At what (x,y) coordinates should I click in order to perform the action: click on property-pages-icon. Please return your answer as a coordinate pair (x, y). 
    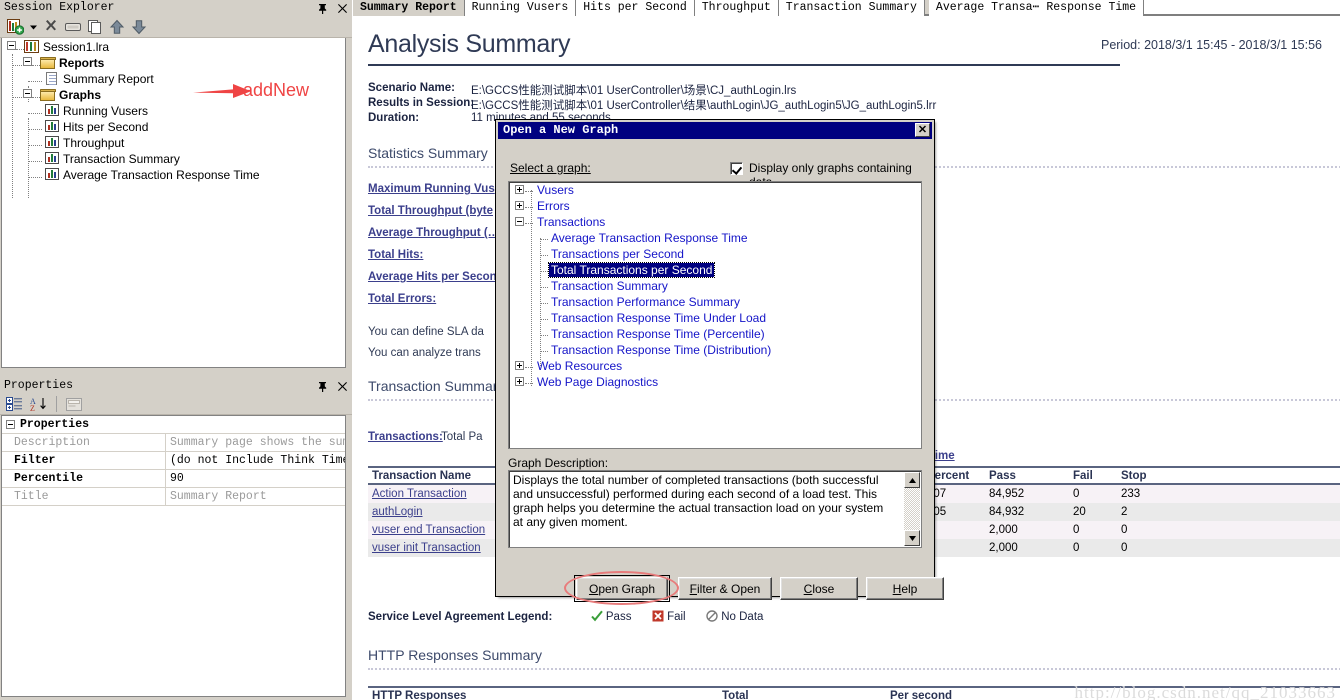
    Looking at the image, I should click on (74, 404).